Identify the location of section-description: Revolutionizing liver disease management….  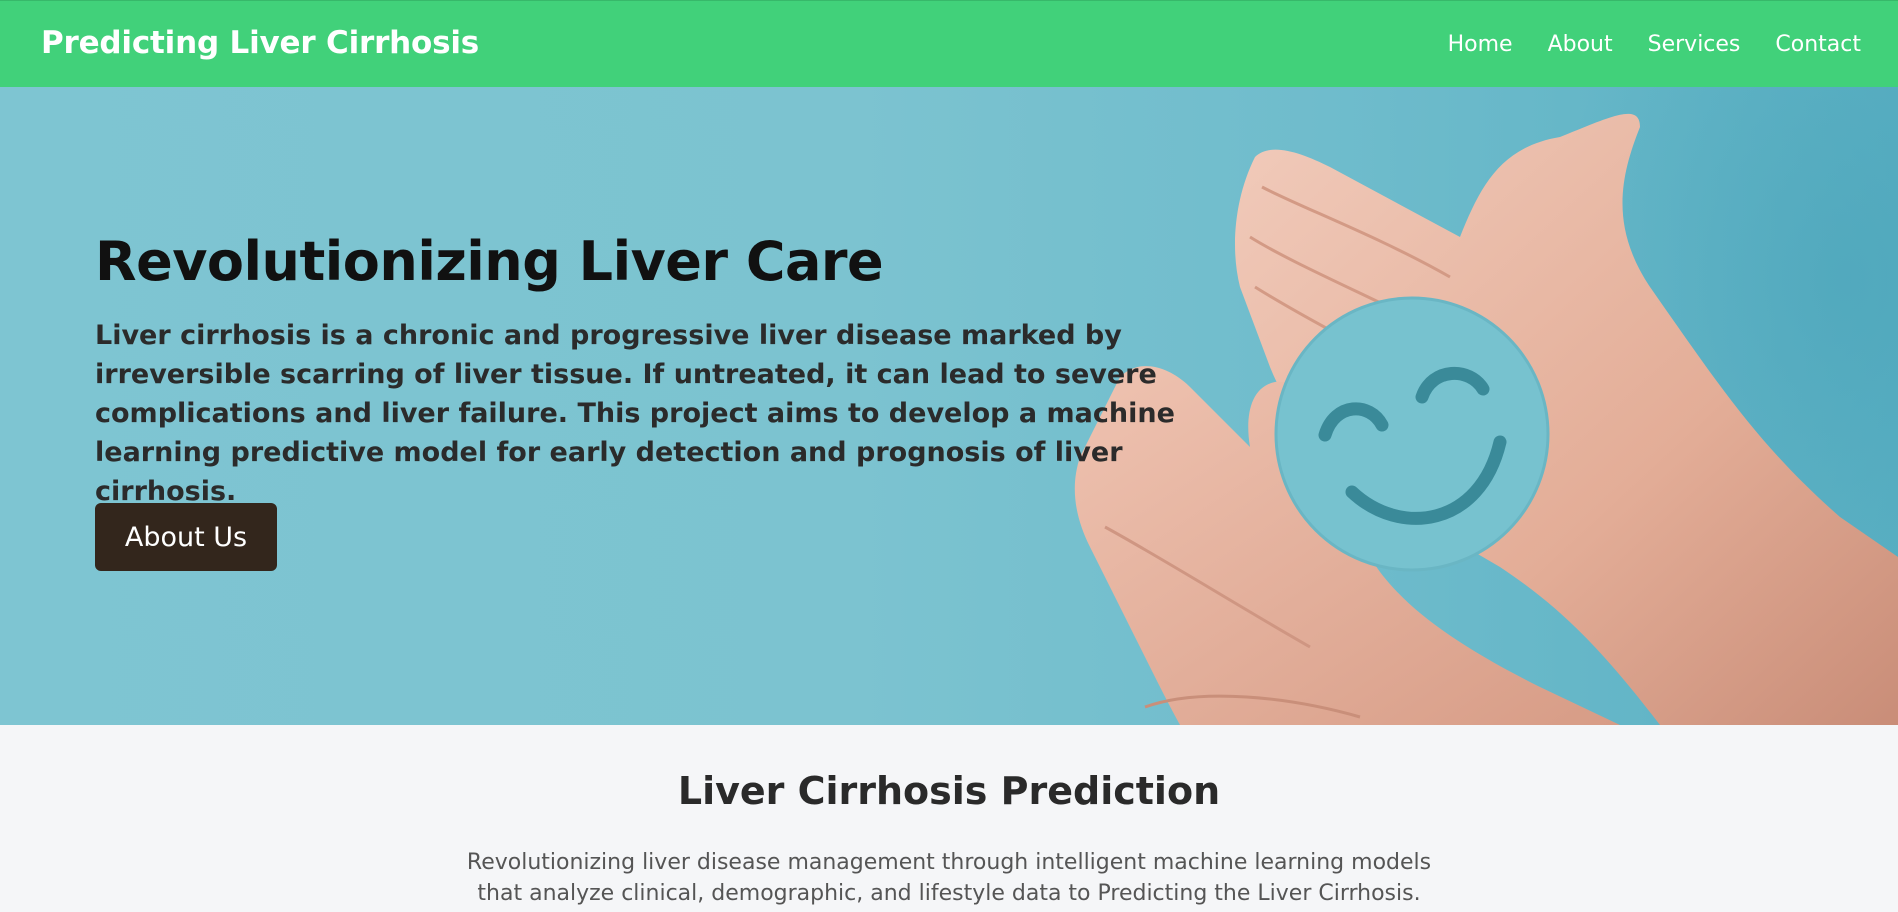
(949, 878).